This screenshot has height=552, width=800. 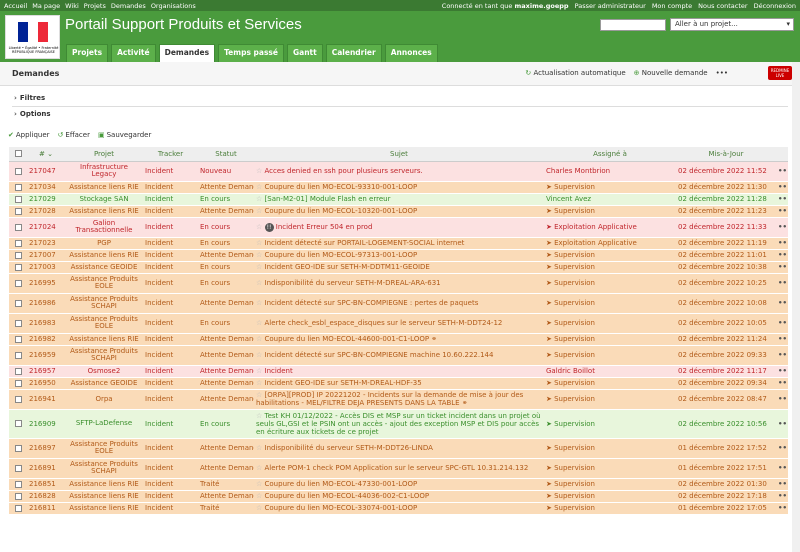 What do you see at coordinates (46, 496) in the screenshot?
I see `issue-id: 216828` at bounding box center [46, 496].